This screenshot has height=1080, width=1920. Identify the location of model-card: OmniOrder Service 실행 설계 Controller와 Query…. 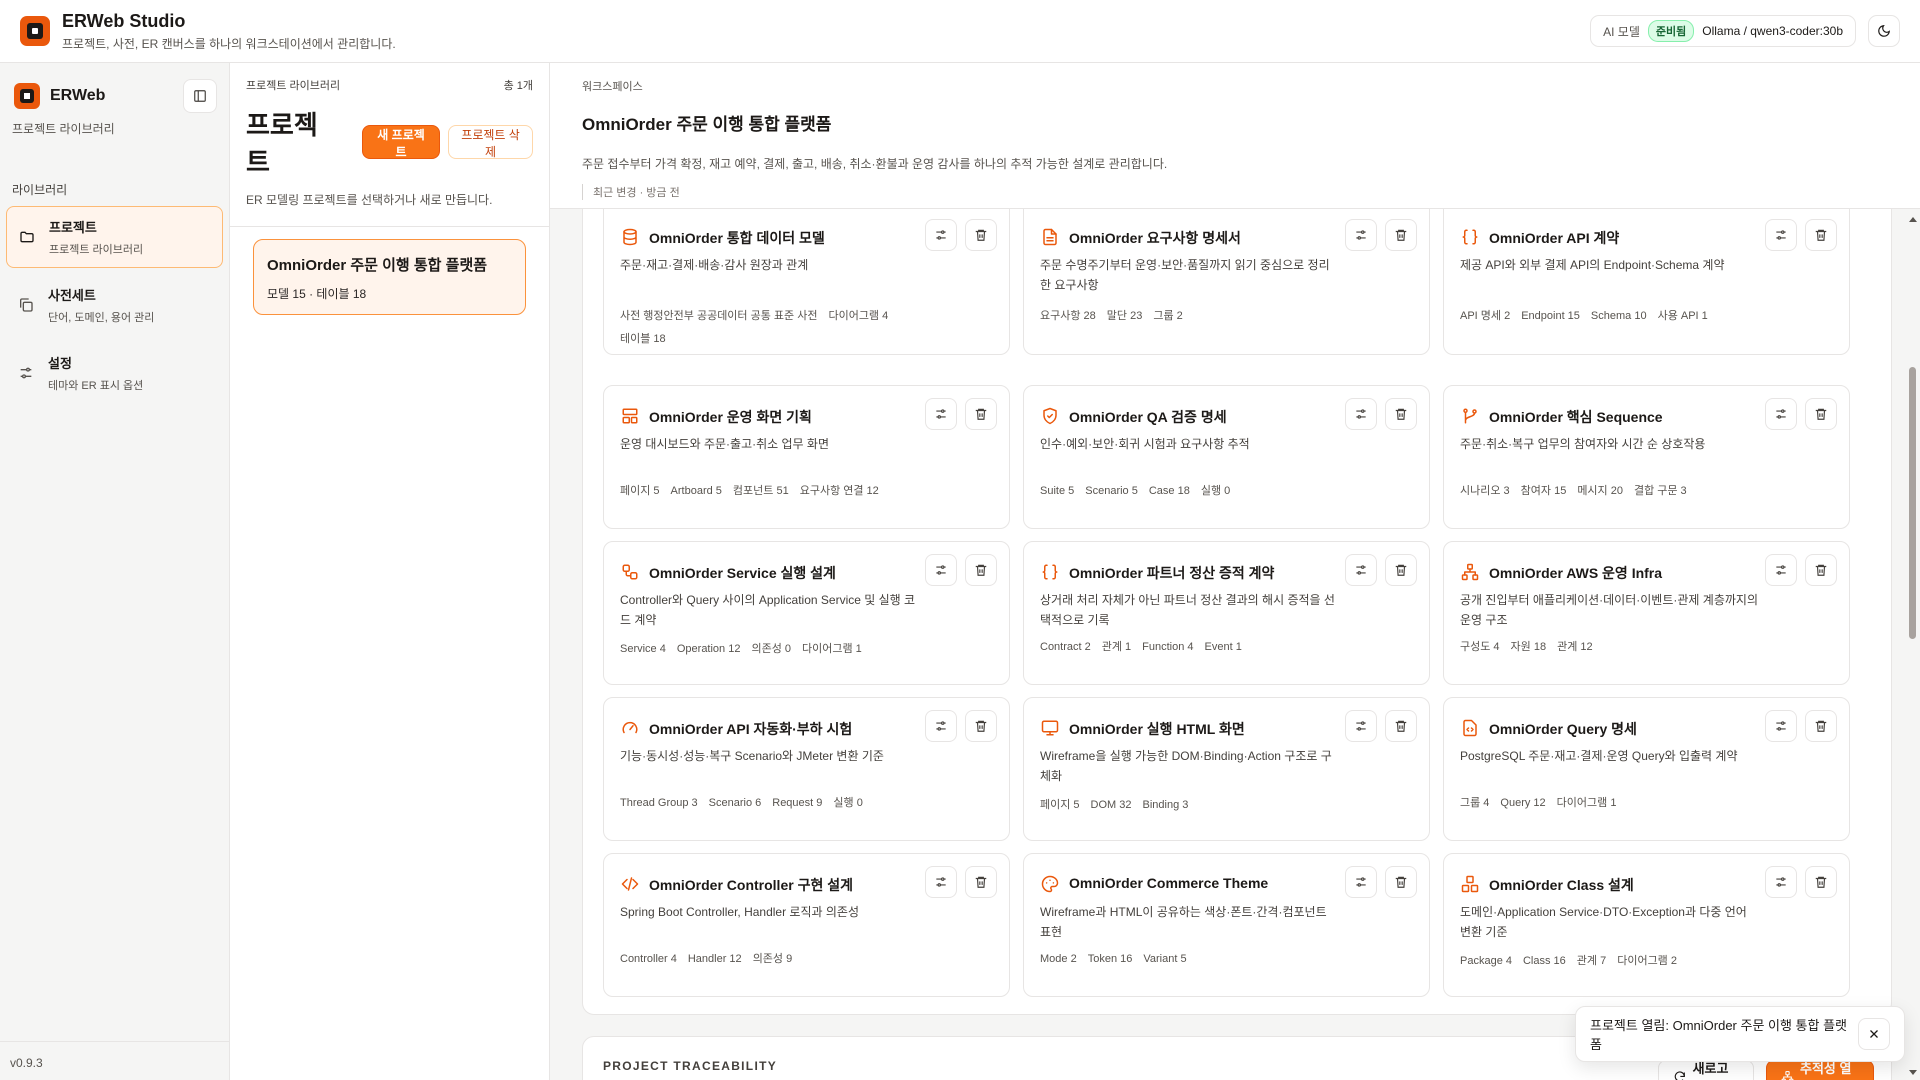
(806, 613).